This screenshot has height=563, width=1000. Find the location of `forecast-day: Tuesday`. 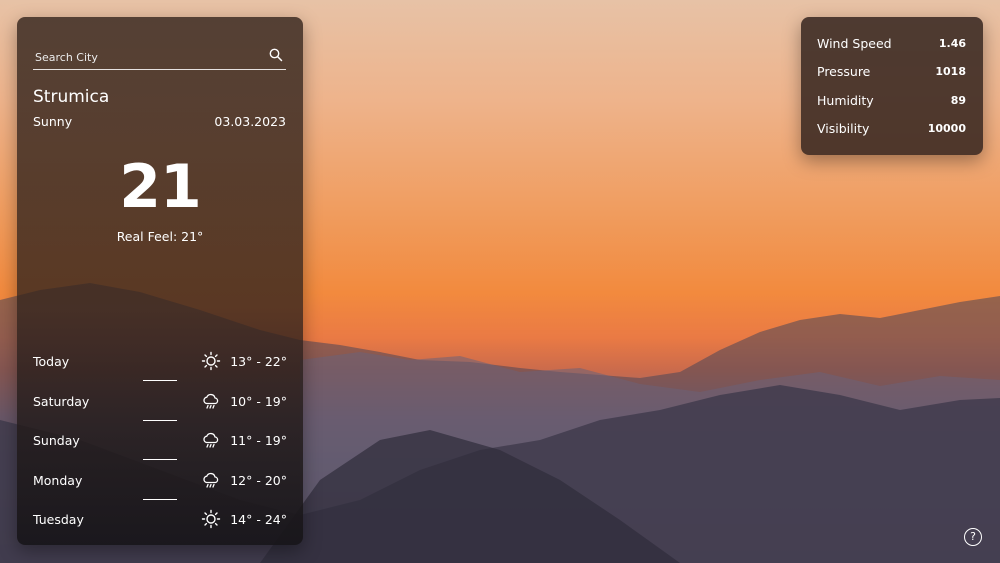

forecast-day: Tuesday is located at coordinates (58, 519).